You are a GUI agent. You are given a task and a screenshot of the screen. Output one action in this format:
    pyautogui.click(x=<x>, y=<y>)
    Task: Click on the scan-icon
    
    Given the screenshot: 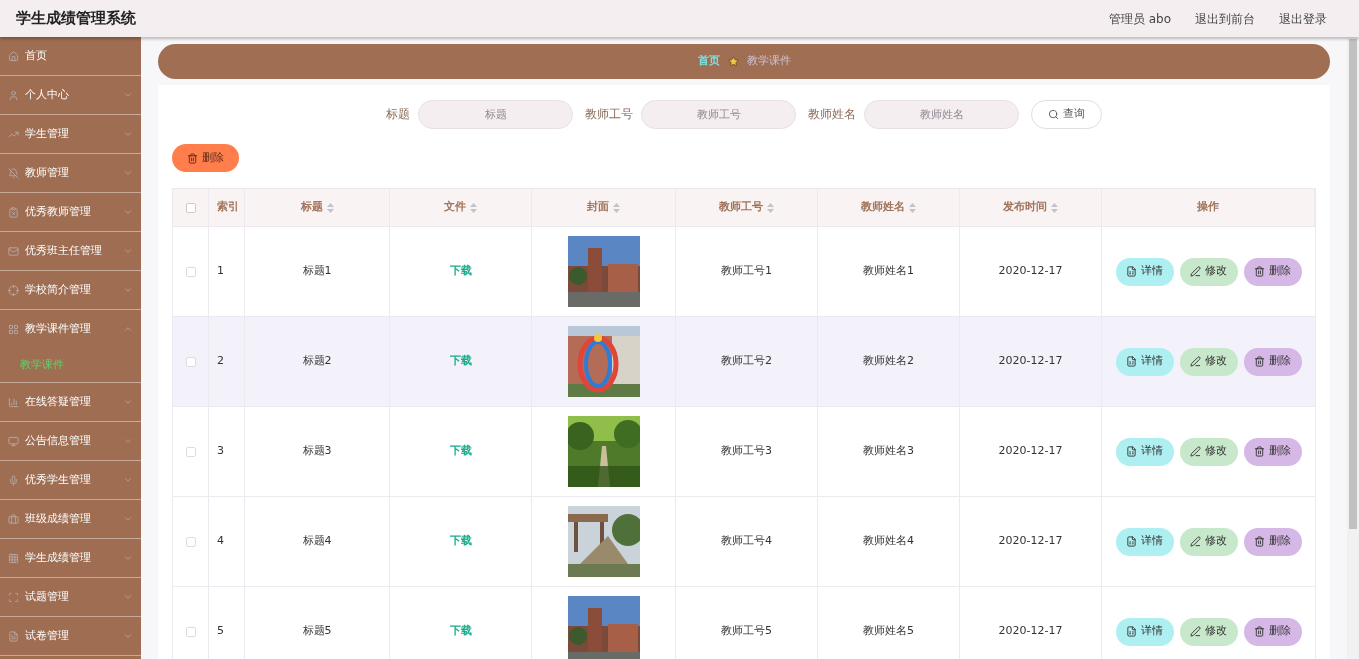 What is the action you would take?
    pyautogui.click(x=13, y=597)
    